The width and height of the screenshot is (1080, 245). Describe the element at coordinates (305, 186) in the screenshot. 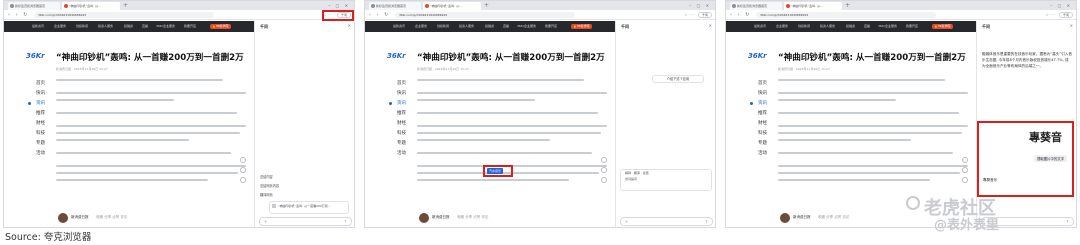

I see `menu-item: 总结网页内容` at that location.